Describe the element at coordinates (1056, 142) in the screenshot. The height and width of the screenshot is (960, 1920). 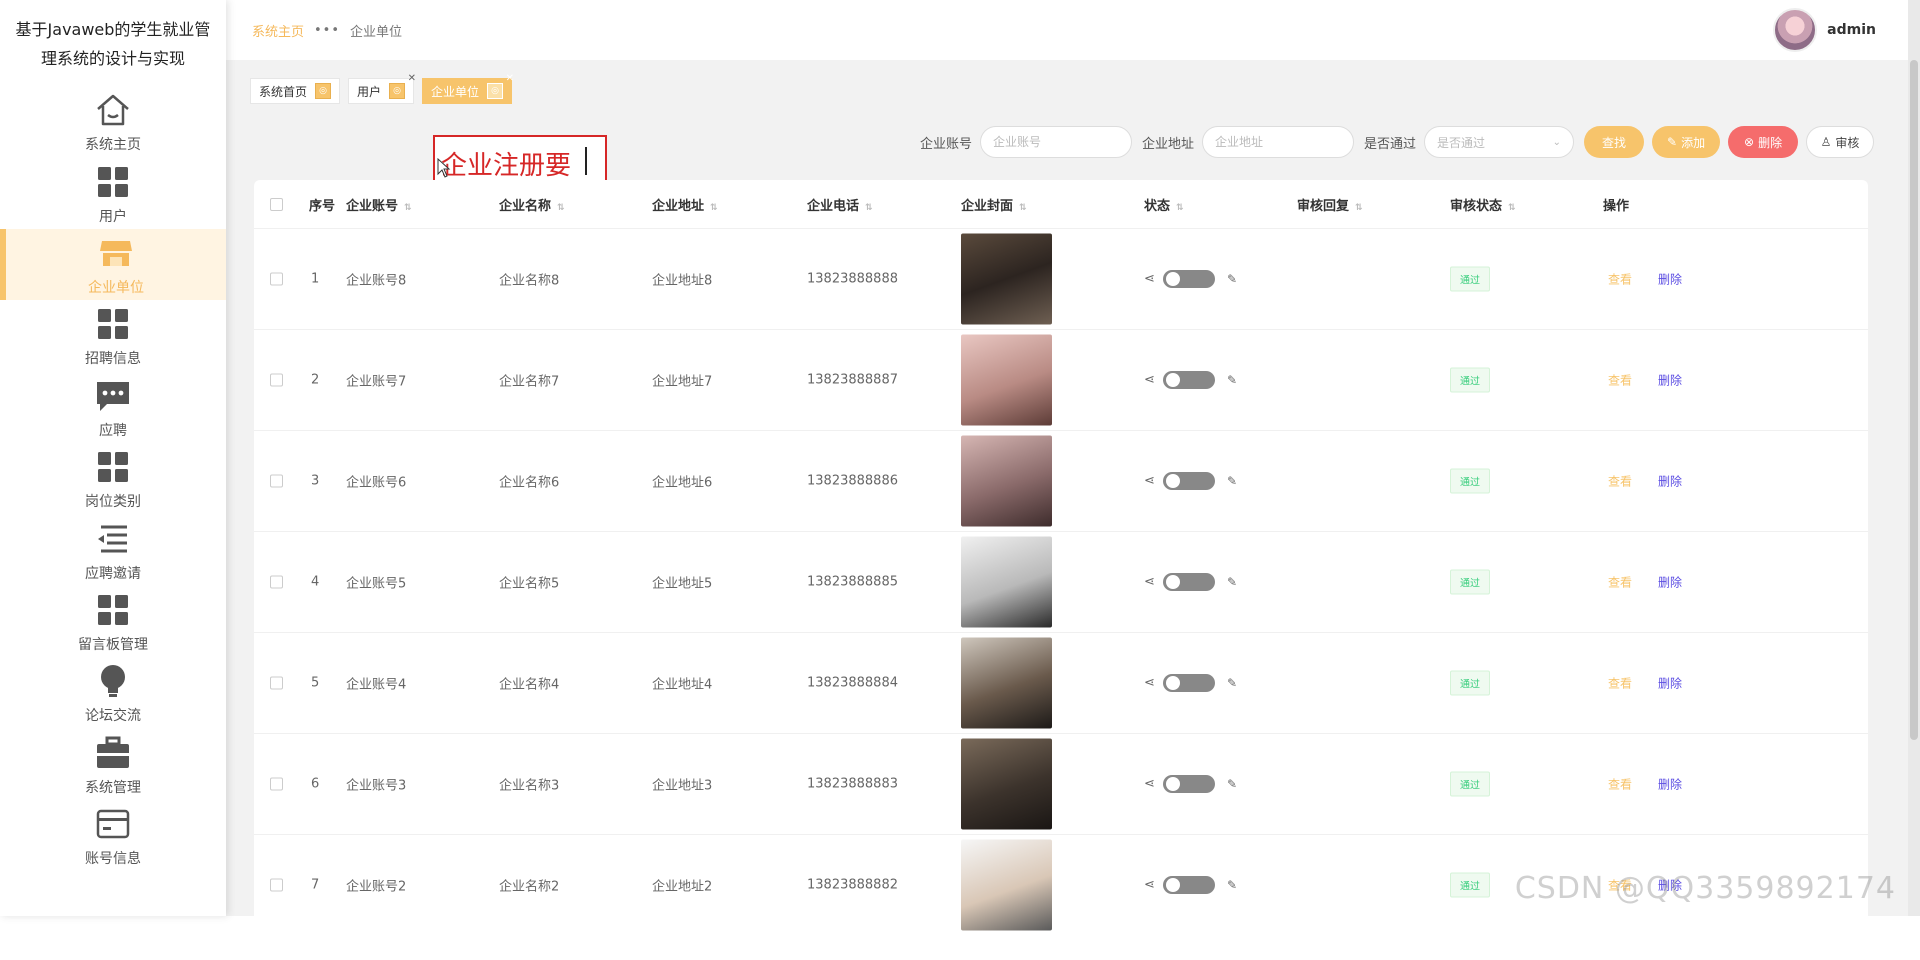
I see `account-search-input` at that location.